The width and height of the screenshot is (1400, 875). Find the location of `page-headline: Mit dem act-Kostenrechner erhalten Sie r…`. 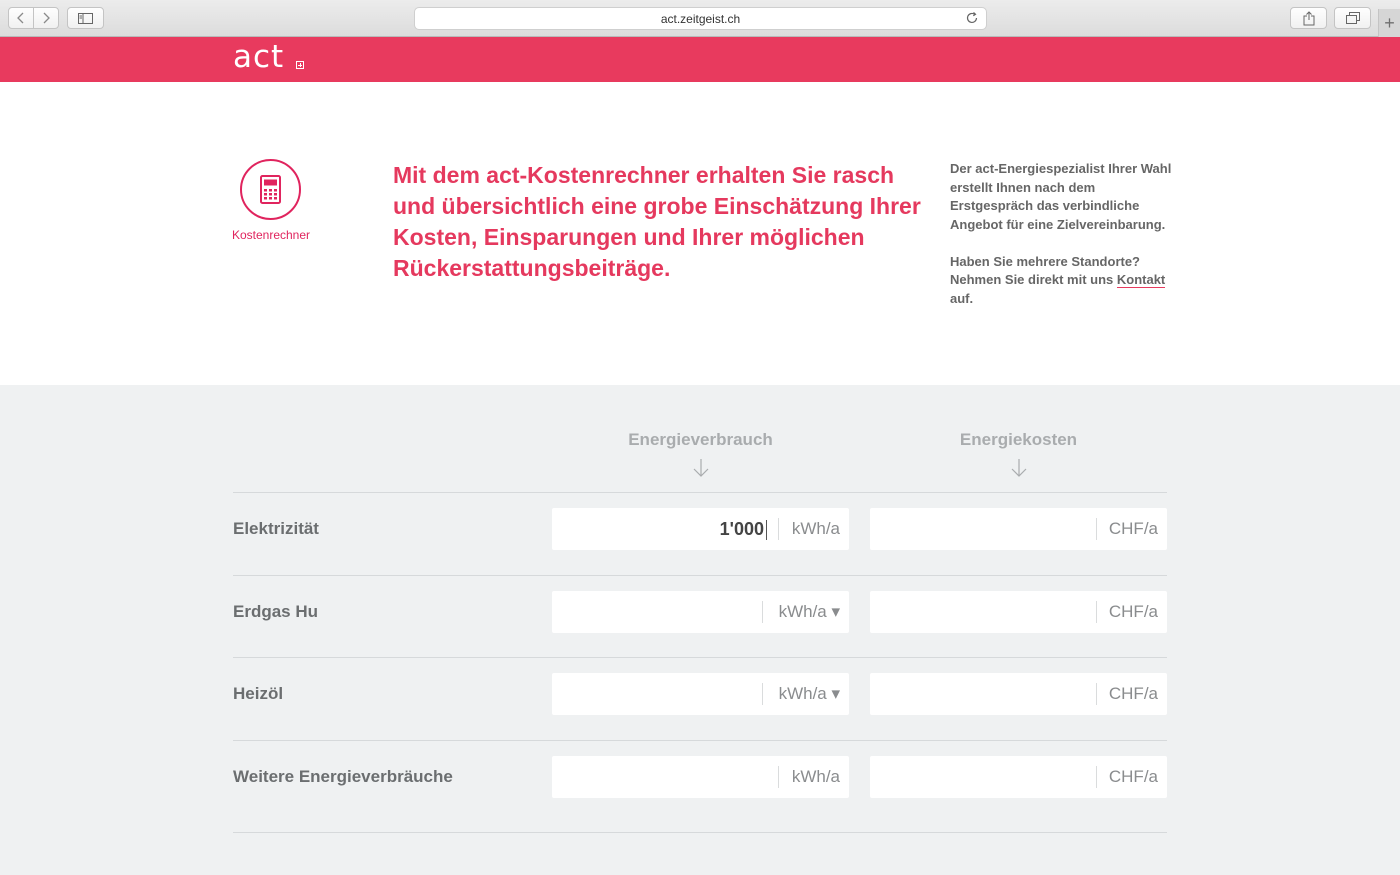

page-headline: Mit dem act-Kostenrechner erhalten Sie r… is located at coordinates (657, 221).